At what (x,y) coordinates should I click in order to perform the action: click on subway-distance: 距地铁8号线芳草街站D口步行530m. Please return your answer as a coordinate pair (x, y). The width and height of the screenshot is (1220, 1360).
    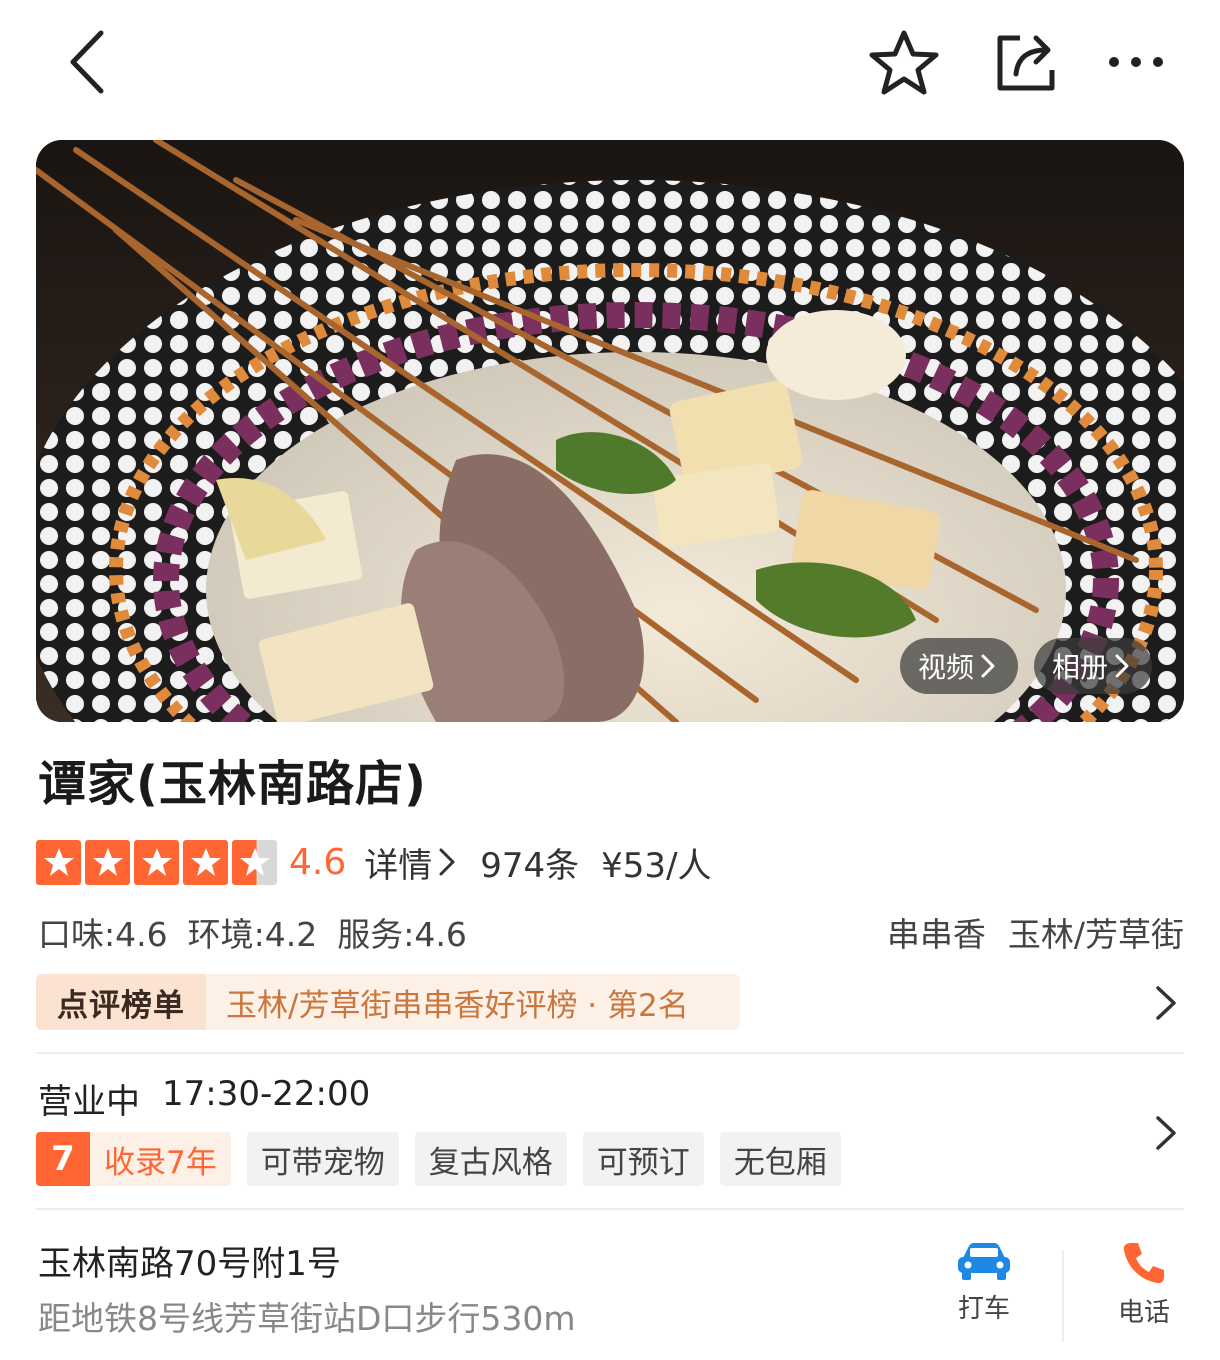
    Looking at the image, I should click on (307, 1318).